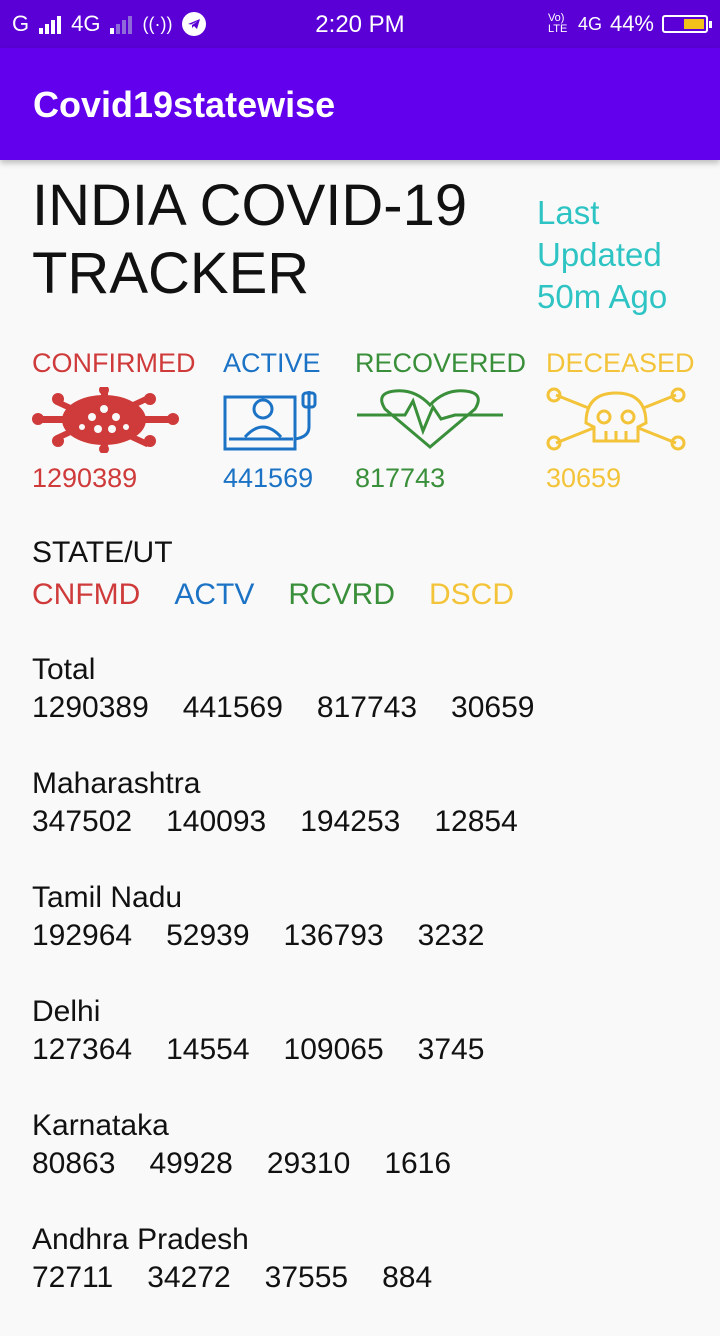 The width and height of the screenshot is (720, 1336). I want to click on volte-label: Vo) LTE, so click(557, 23).